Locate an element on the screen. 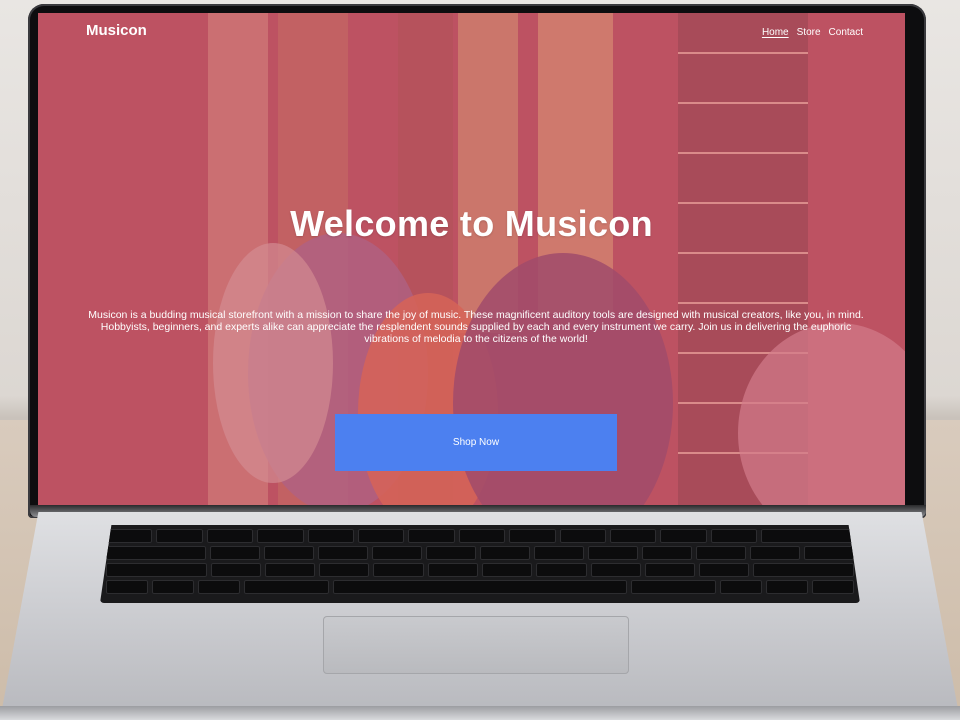 The height and width of the screenshot is (720, 960). hero-title: Welcome to Musicon is located at coordinates (471, 224).